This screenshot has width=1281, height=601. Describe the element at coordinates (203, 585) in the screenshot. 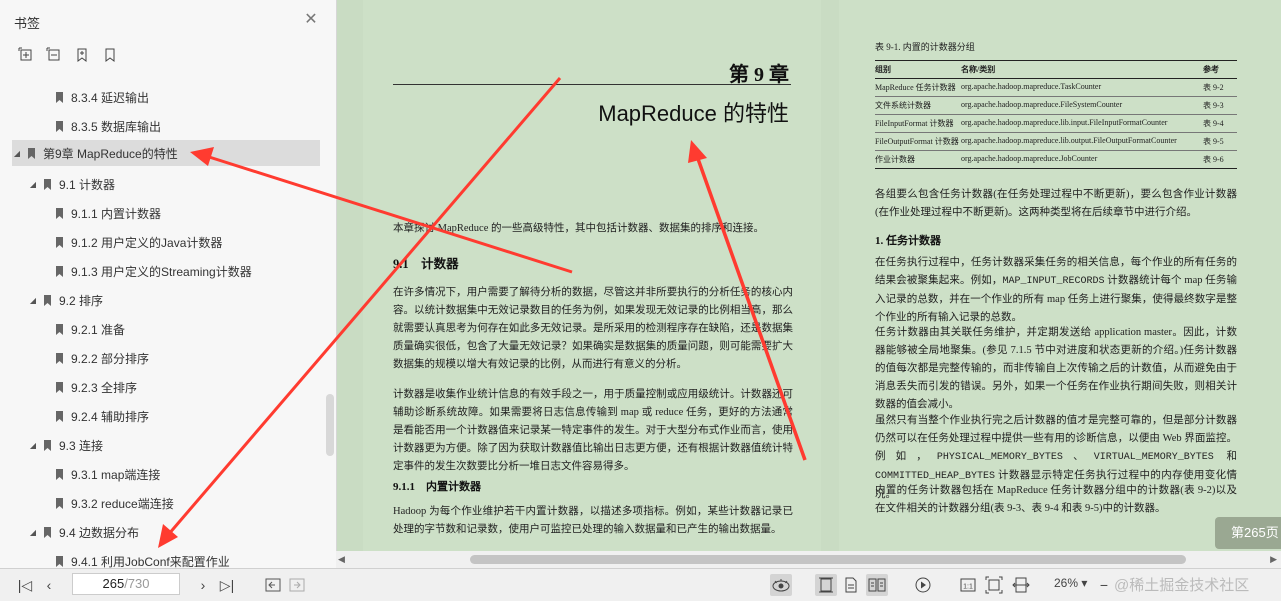

I see `next-page-icon: ›` at that location.